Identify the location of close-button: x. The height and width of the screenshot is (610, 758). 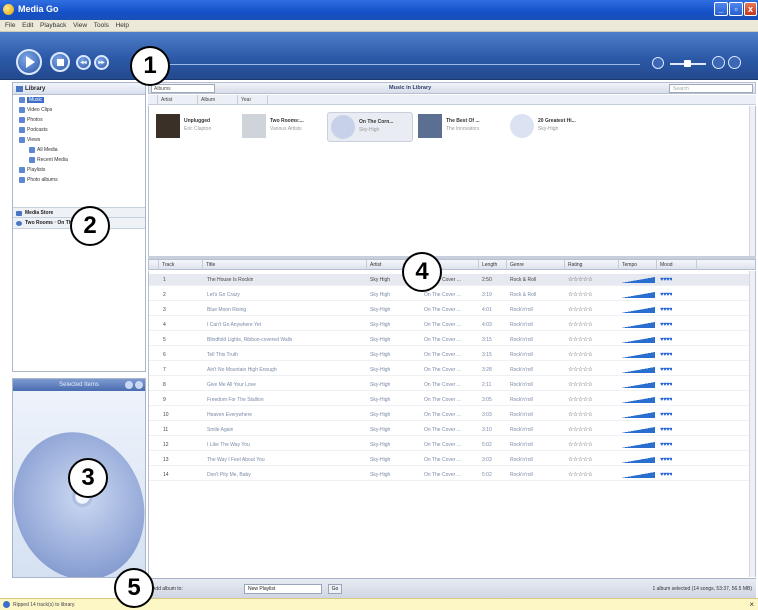
(750, 9).